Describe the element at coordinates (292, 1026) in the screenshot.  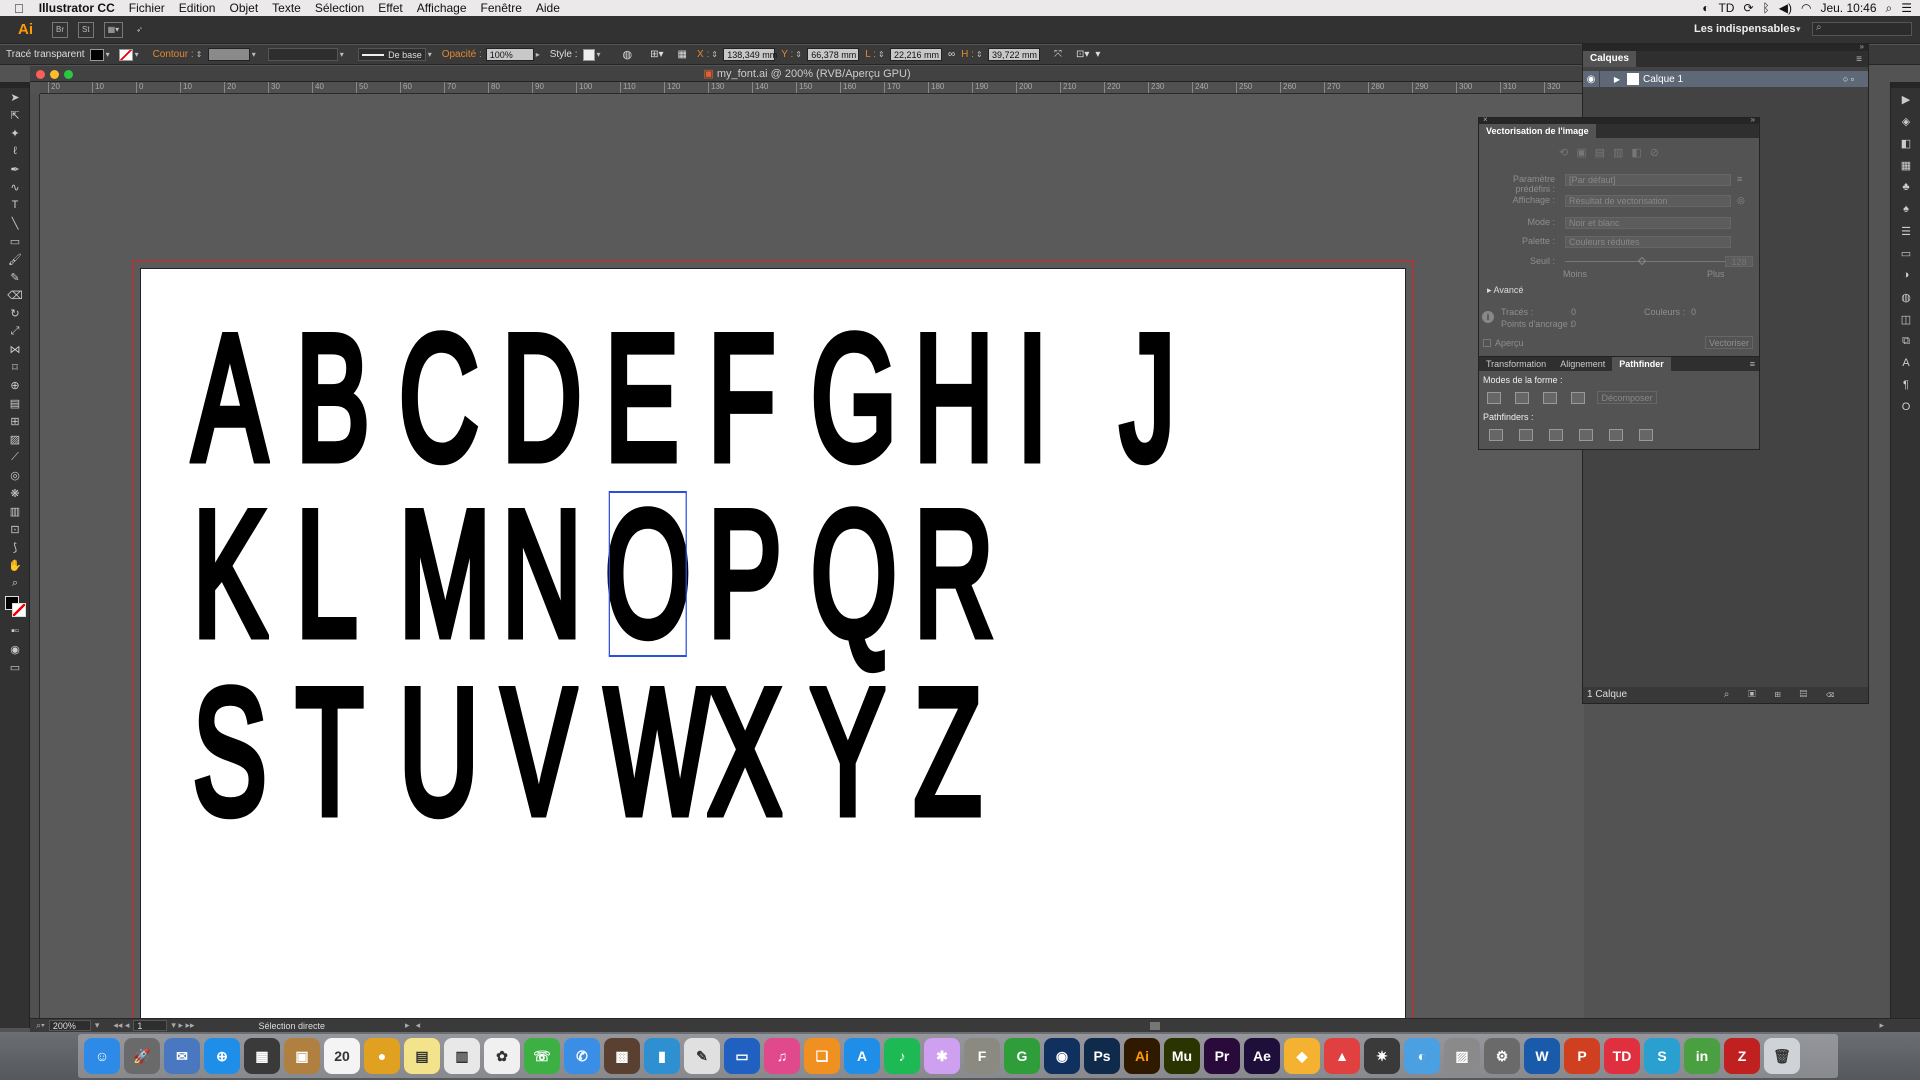
I see `status-tool-label: Sélection directe` at that location.